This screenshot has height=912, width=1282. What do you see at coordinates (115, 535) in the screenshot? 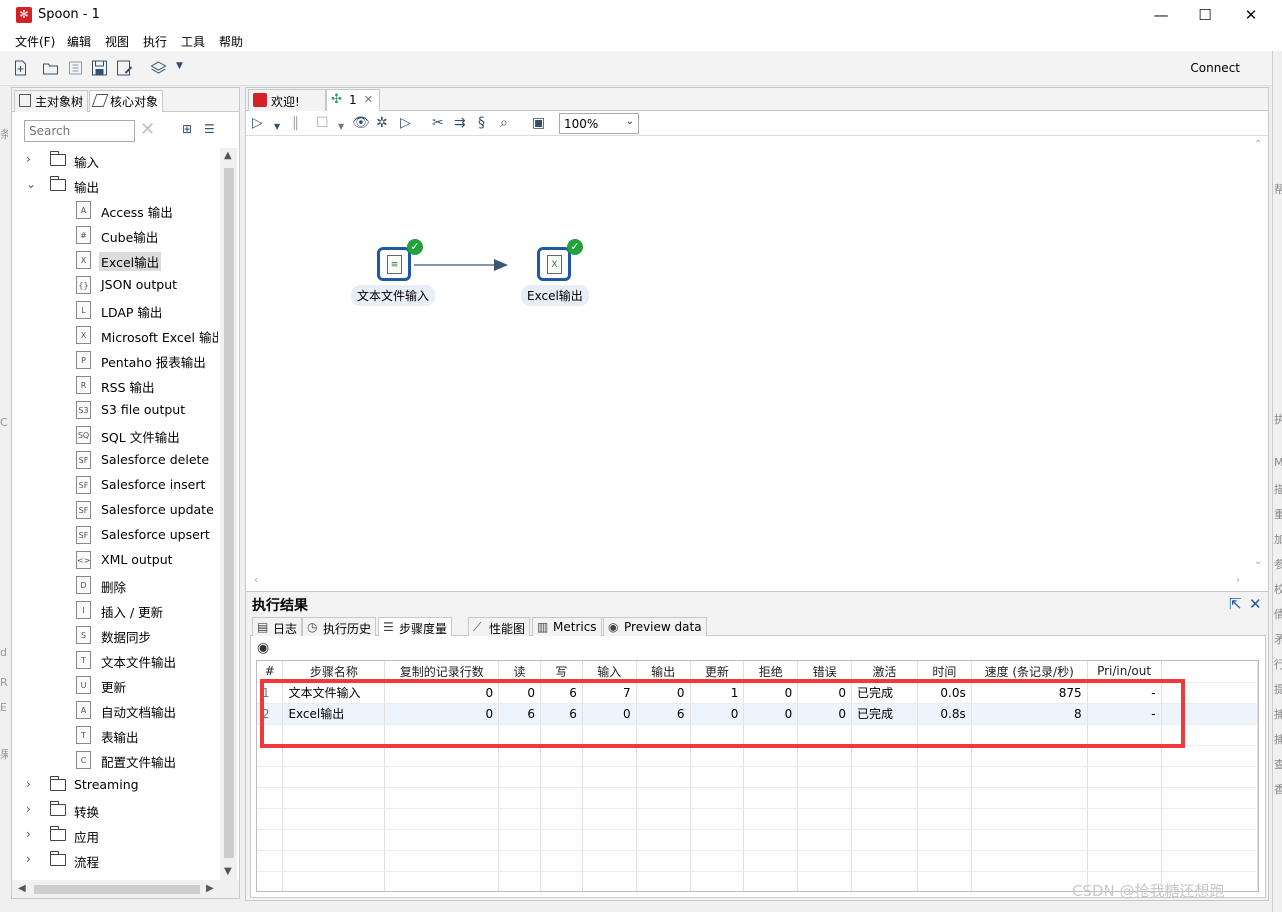
I see `tree-step-item: SF Salesforce upsert` at bounding box center [115, 535].